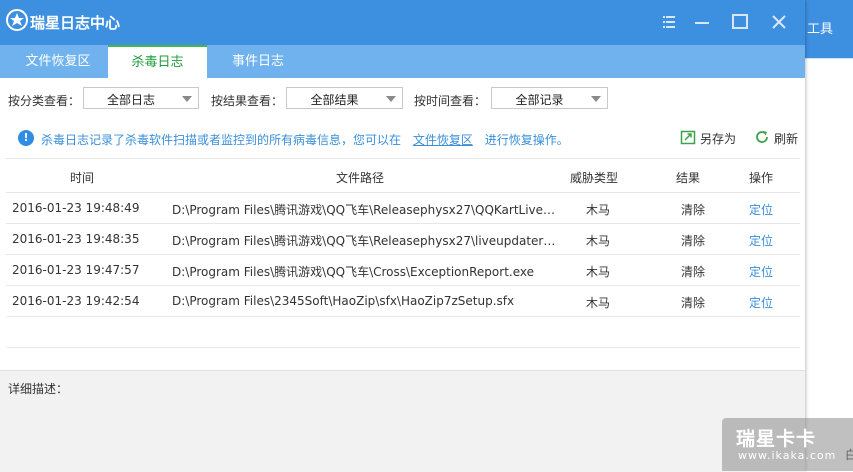 This screenshot has width=853, height=472. I want to click on info-text-before: 杀毒日志记录了杀毒软件扫描或者监控到的所有病毒信息，您可以在, so click(221, 140).